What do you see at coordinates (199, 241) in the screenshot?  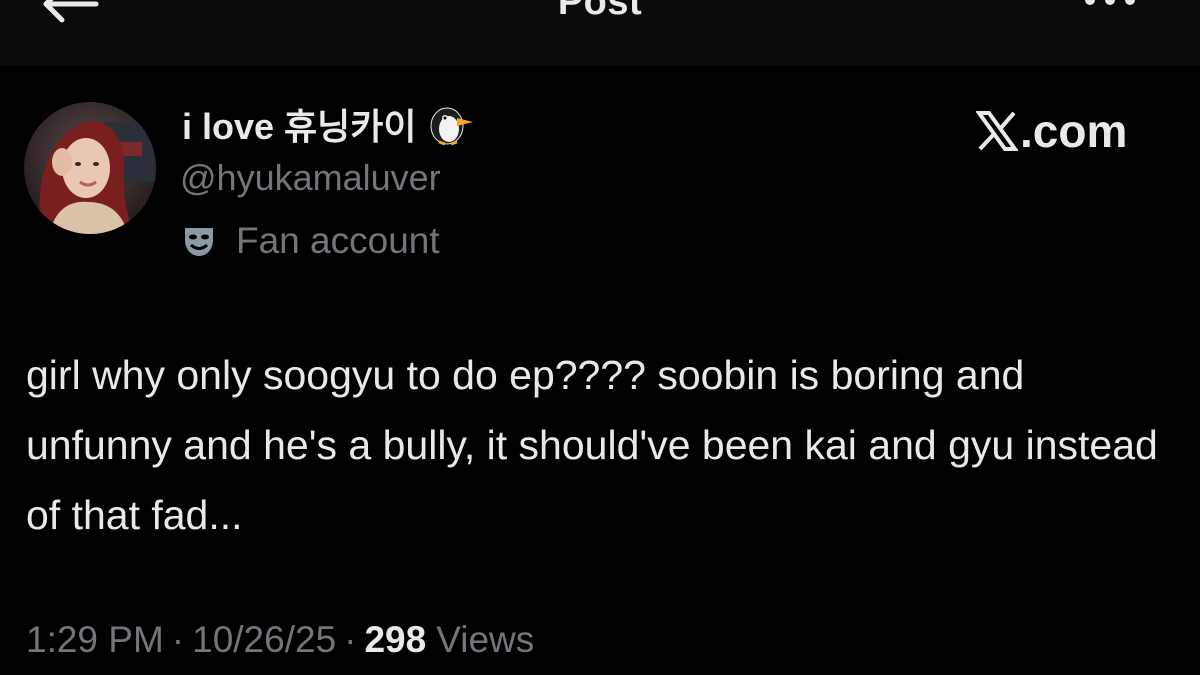 I see `performing-arts-mask-icon` at bounding box center [199, 241].